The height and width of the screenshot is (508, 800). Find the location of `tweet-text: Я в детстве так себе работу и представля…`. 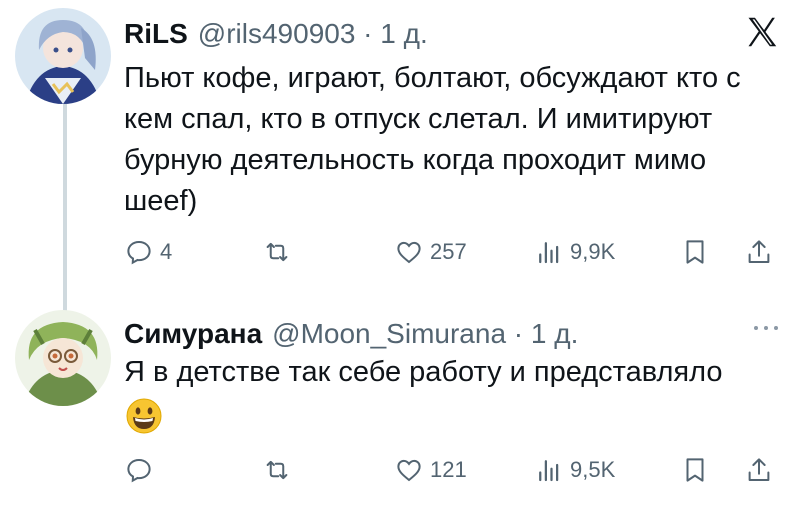

tweet-text: Я в детстве так себе работу и представля… is located at coordinates (423, 372).